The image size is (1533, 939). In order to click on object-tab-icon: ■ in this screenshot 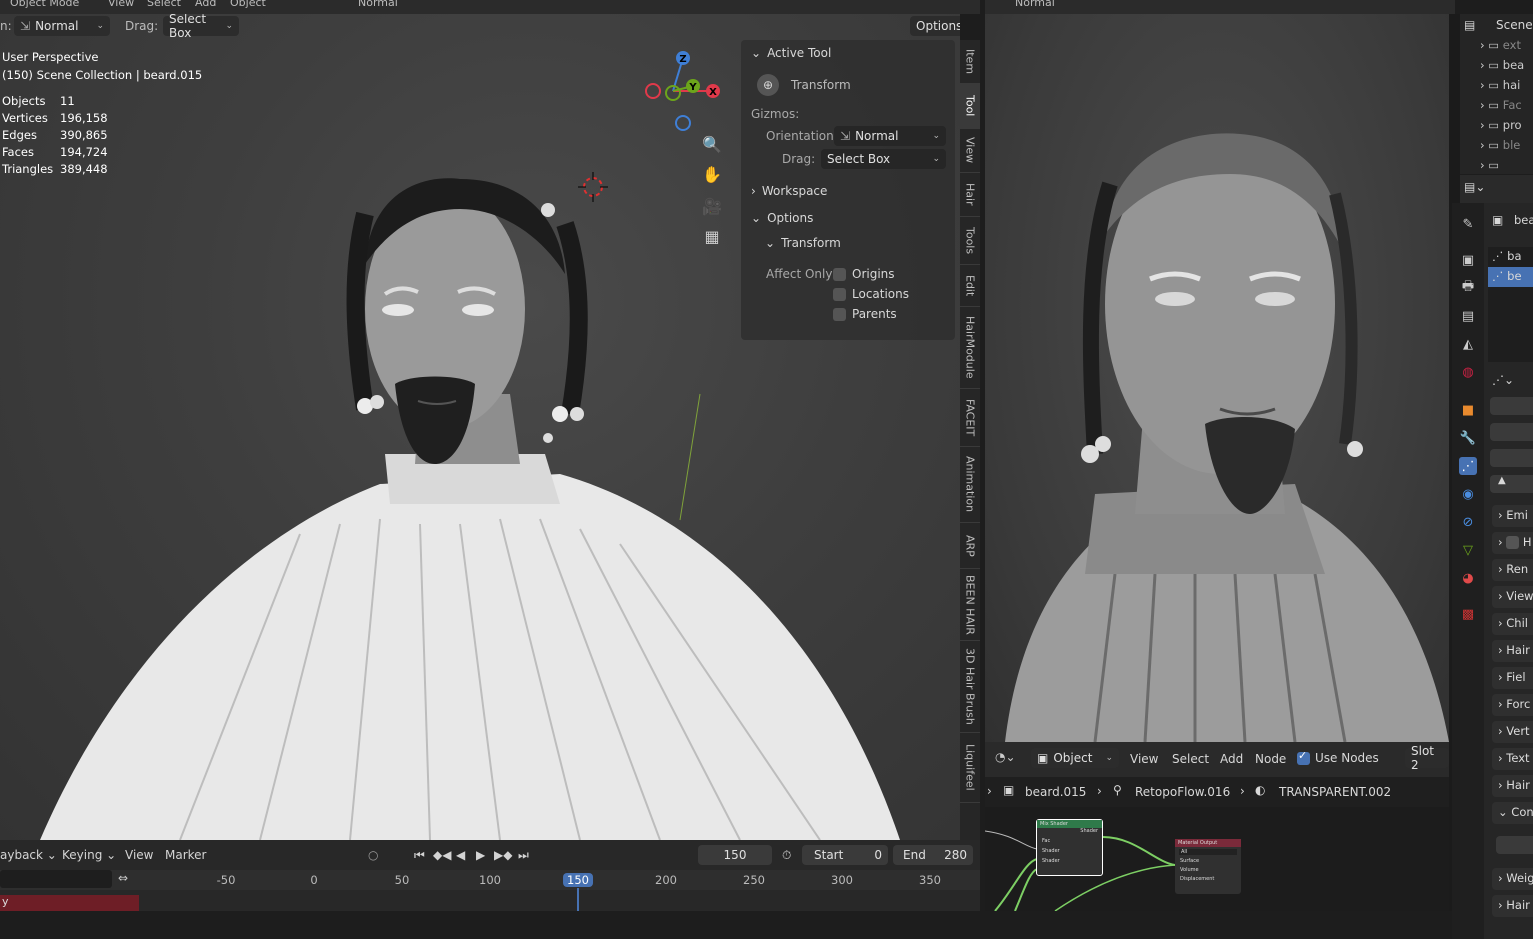, I will do `click(1468, 410)`.